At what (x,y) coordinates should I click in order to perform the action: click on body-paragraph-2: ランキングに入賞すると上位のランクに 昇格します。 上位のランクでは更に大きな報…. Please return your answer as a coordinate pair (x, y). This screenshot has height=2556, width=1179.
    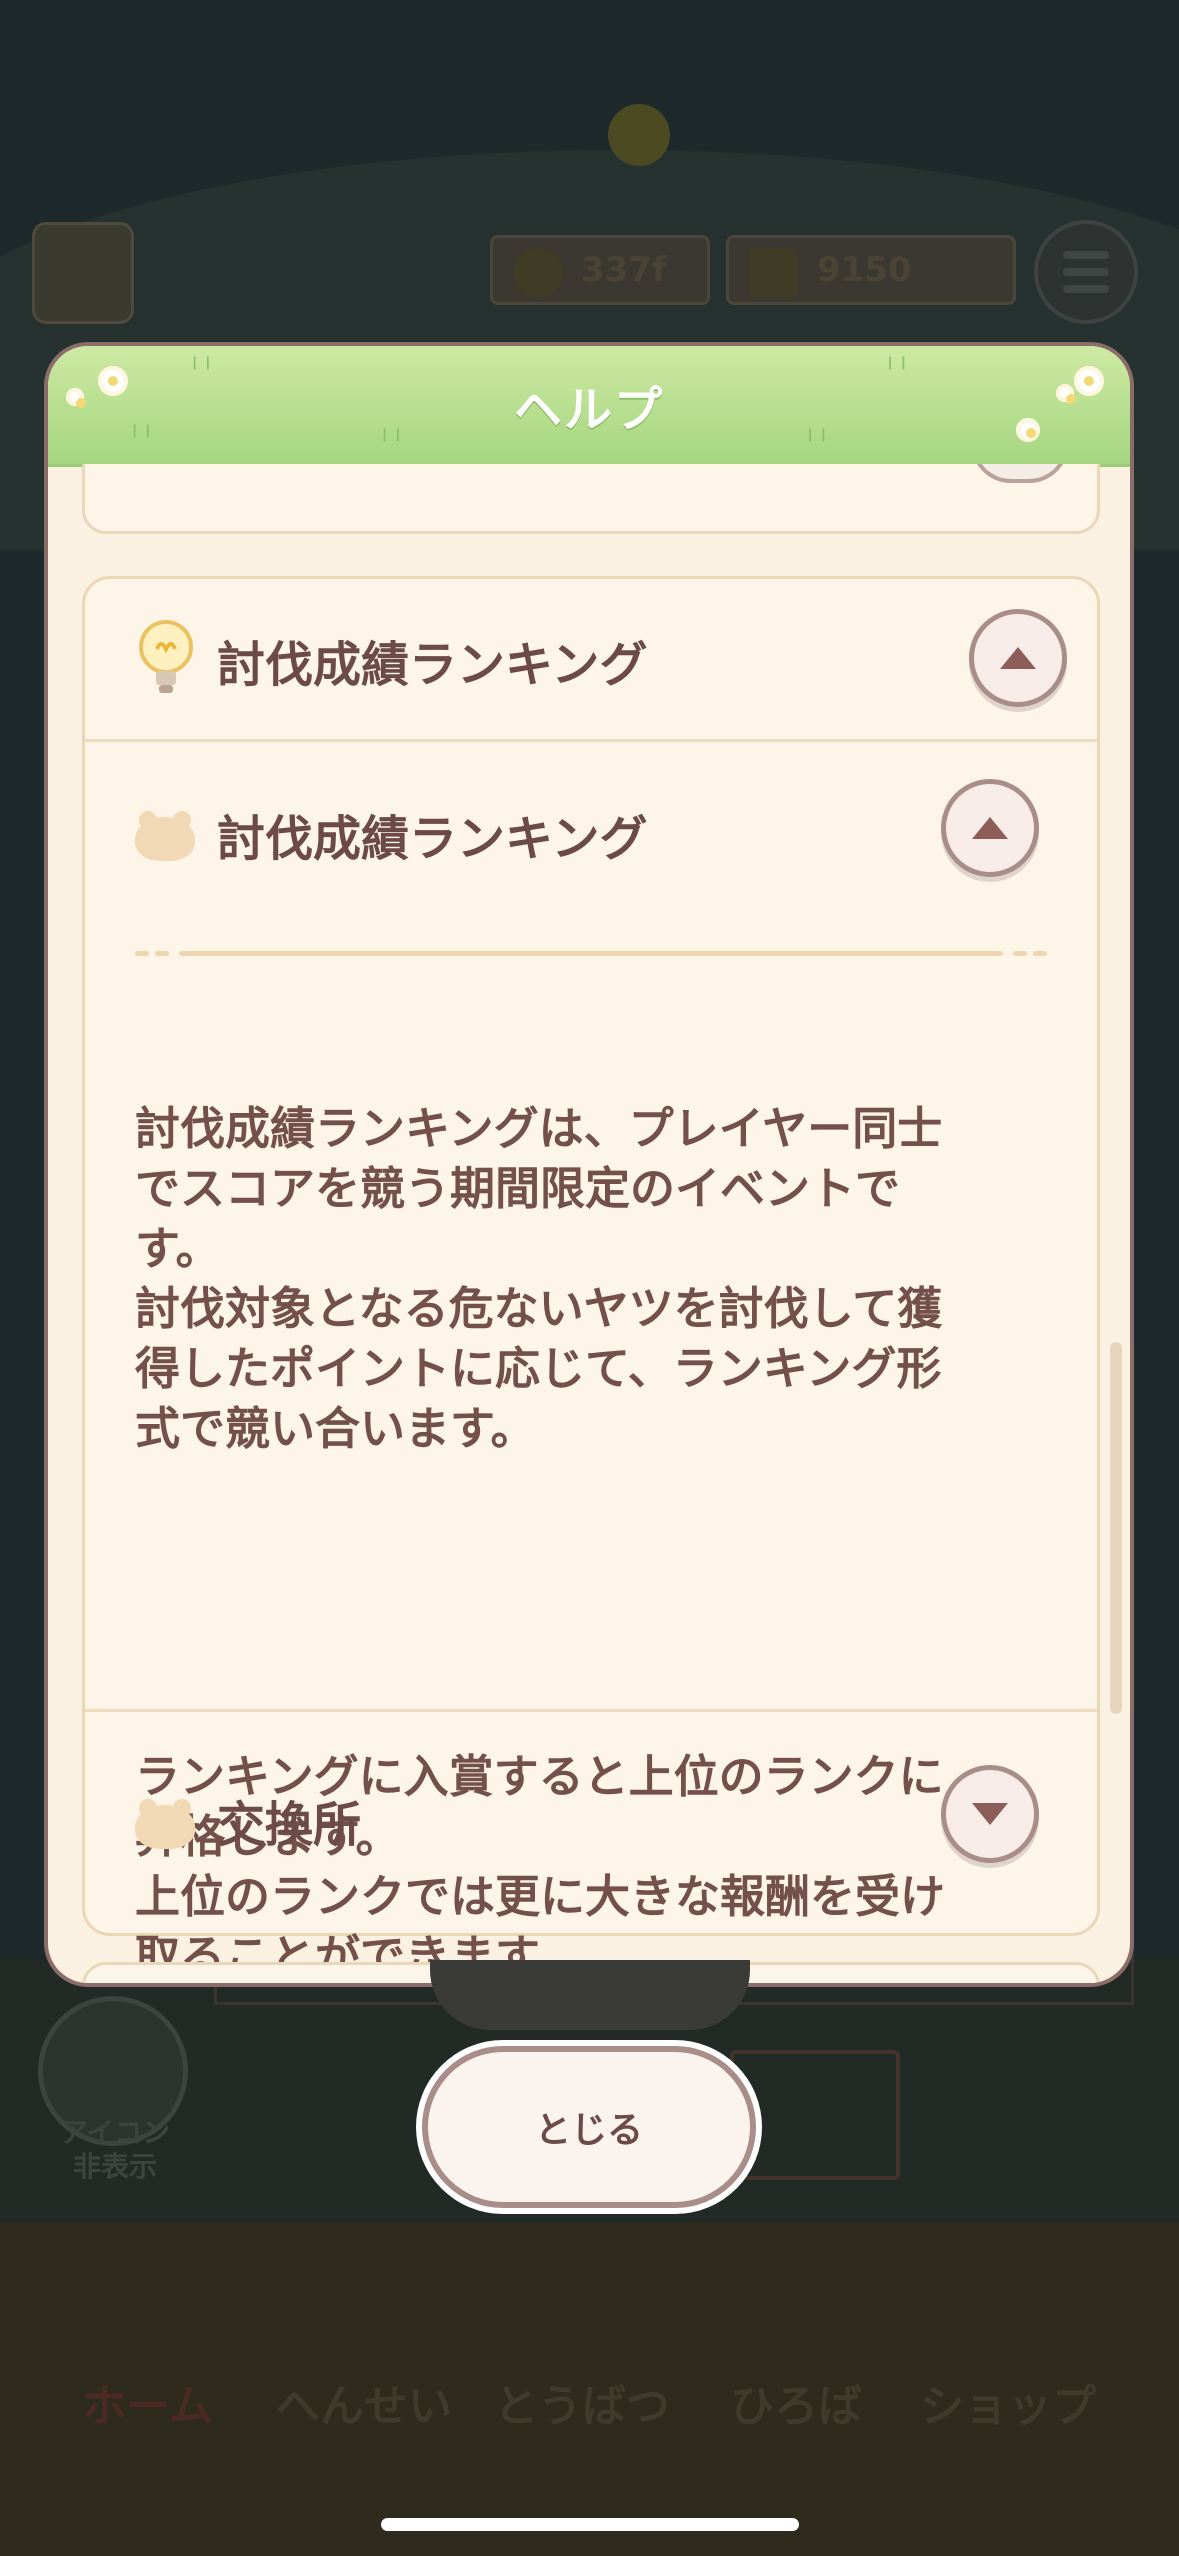
    Looking at the image, I should click on (540, 1866).